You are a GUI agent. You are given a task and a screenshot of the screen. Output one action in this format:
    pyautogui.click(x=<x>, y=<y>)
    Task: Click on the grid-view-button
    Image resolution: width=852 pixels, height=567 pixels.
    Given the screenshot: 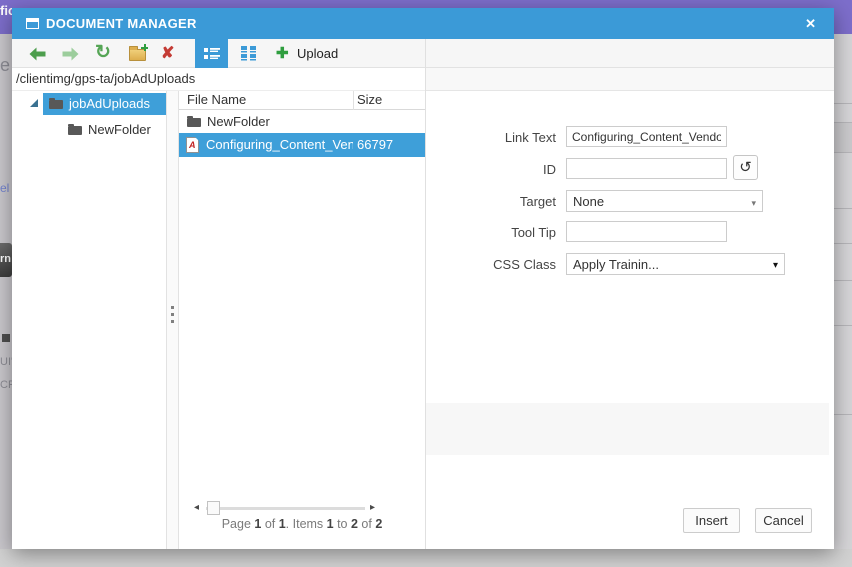 What is the action you would take?
    pyautogui.click(x=249, y=53)
    